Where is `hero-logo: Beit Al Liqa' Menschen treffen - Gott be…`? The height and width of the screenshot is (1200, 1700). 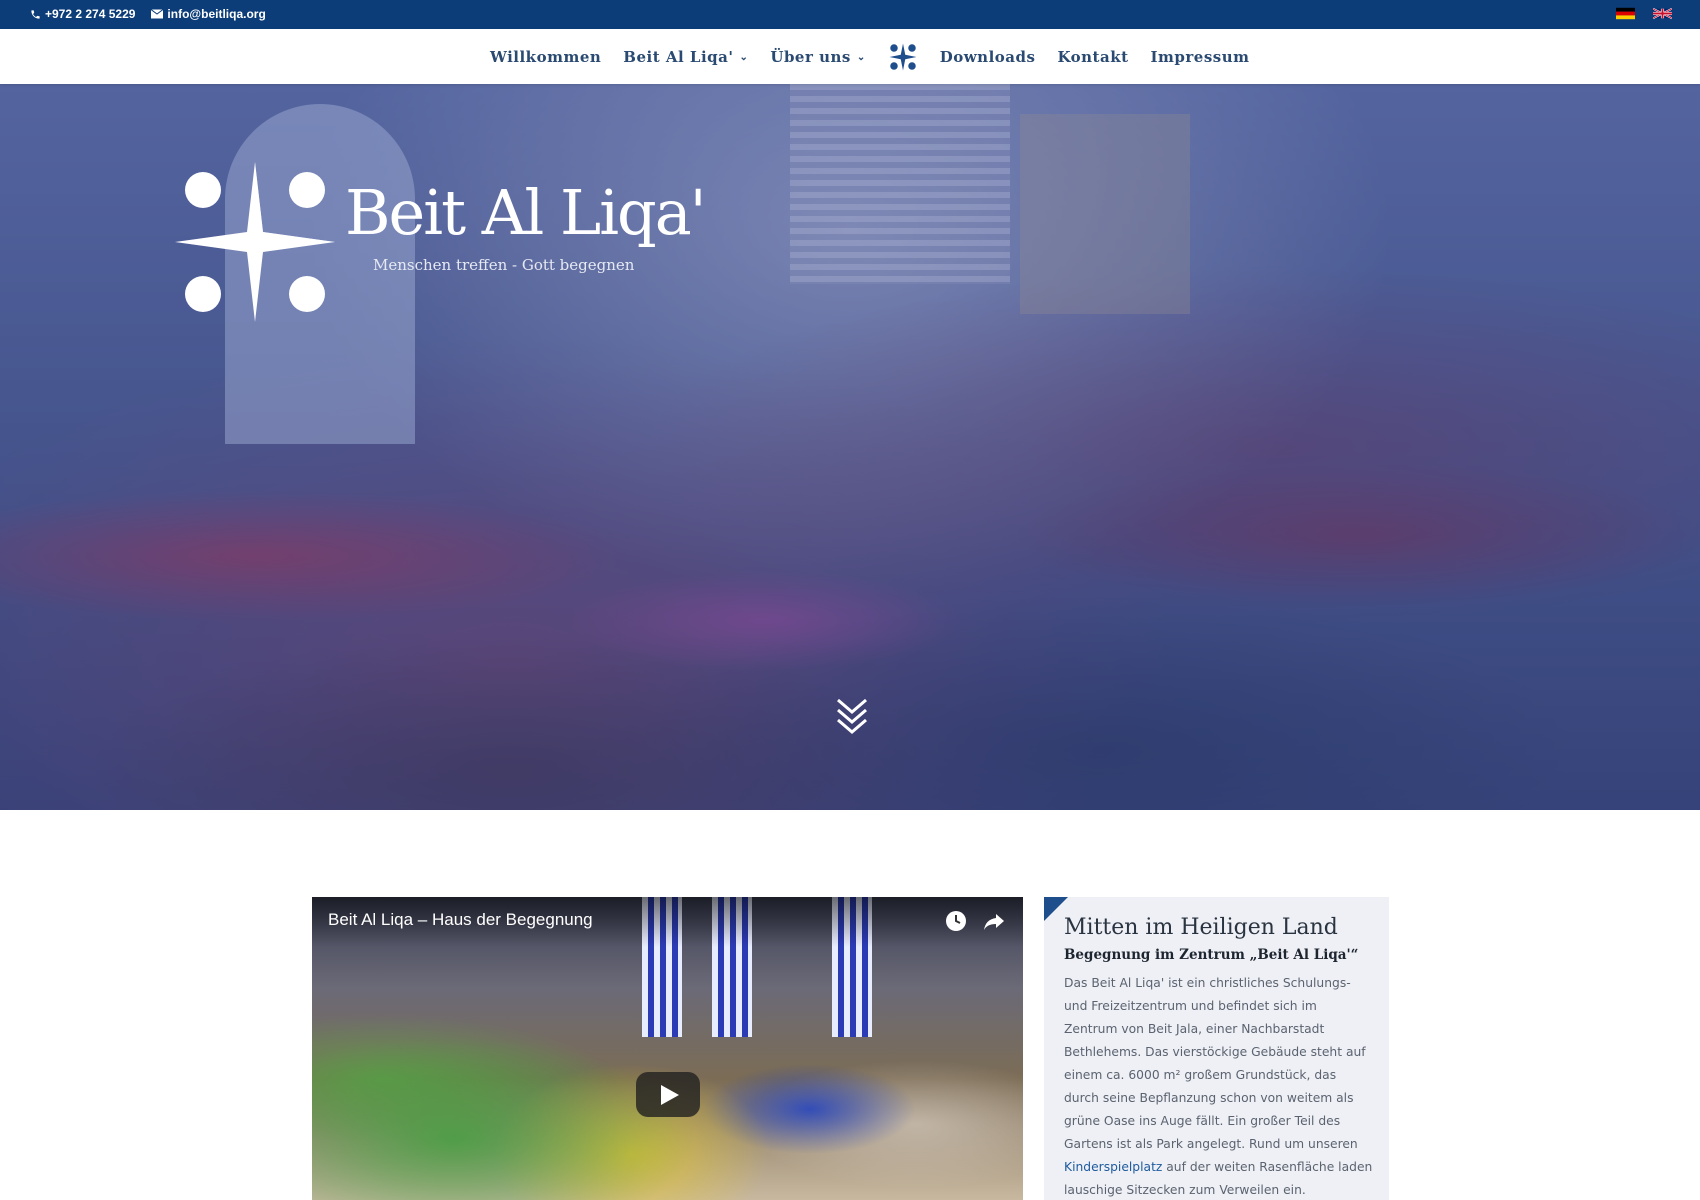
hero-logo: Beit Al Liqa' Menschen treffen - Gott be… is located at coordinates (441, 242).